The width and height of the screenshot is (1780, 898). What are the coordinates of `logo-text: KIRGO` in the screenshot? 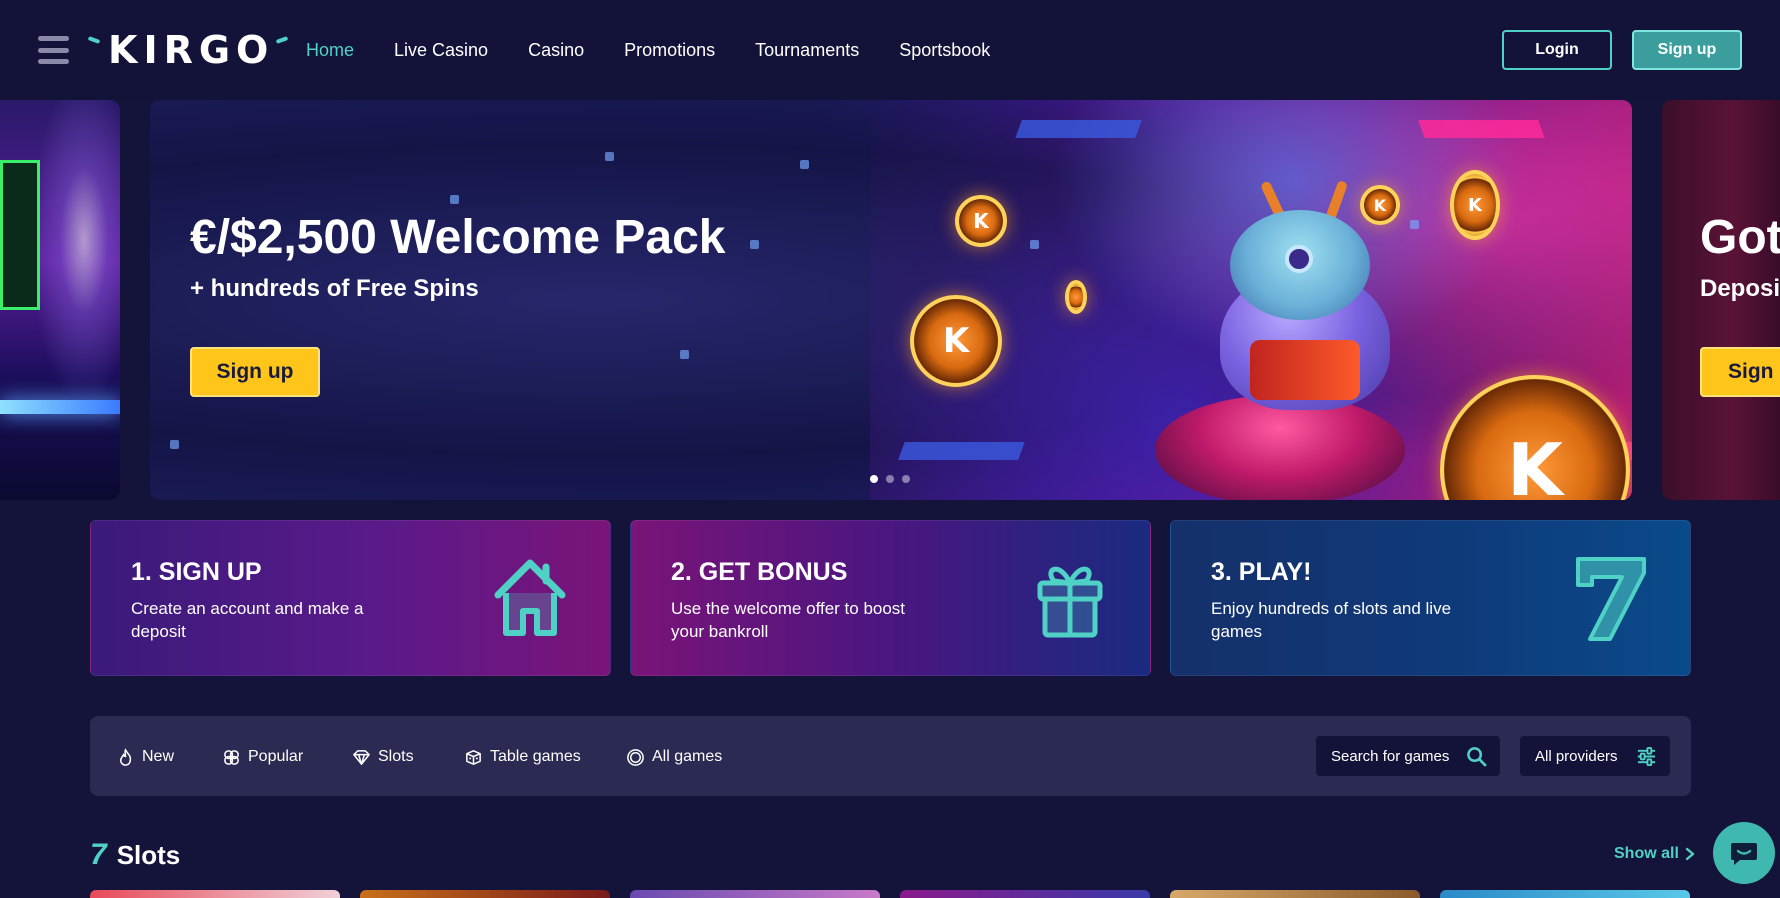 It's located at (191, 50).